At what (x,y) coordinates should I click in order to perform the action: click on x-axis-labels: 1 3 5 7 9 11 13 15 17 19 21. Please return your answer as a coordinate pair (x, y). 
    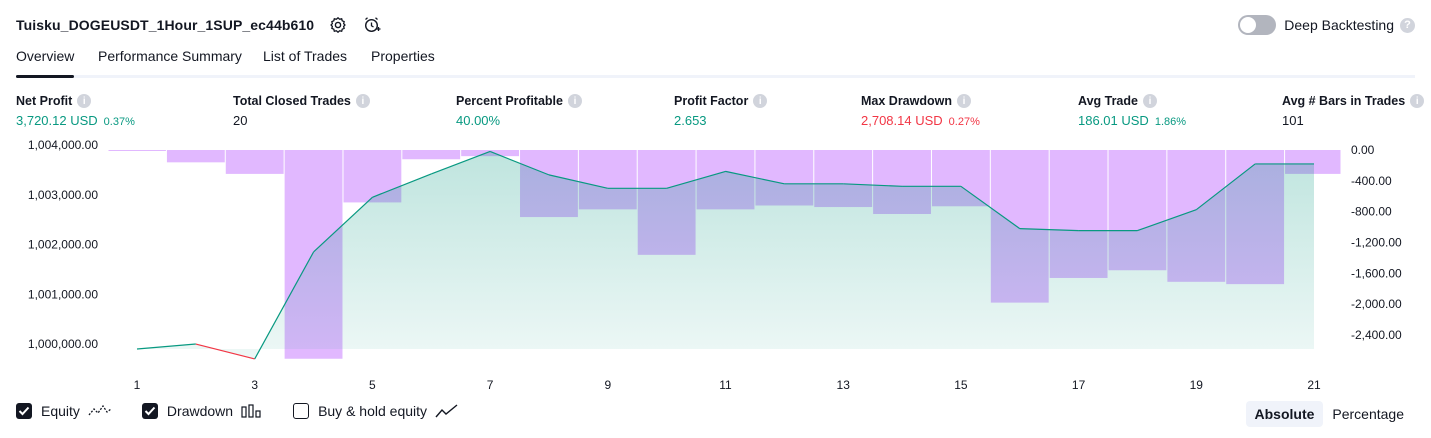
    Looking at the image, I should click on (727, 385).